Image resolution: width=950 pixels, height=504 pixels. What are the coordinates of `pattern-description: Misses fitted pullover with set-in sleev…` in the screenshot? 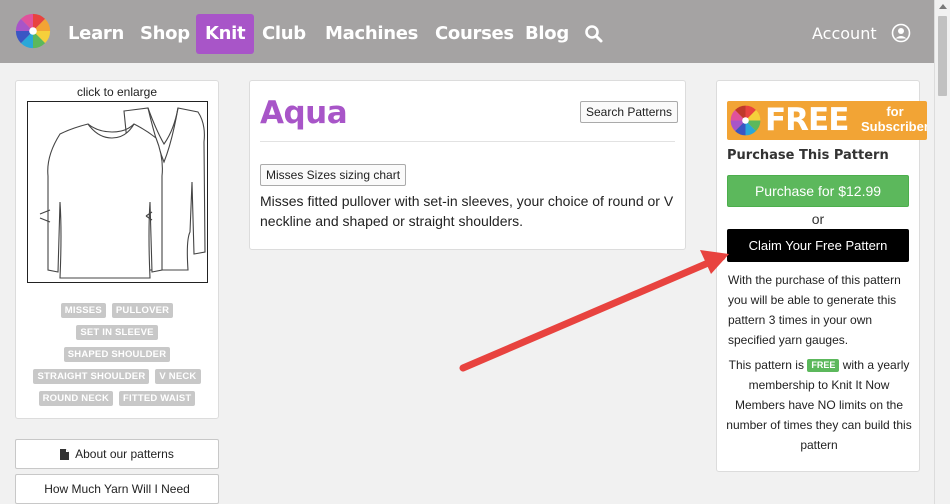 It's located at (467, 211).